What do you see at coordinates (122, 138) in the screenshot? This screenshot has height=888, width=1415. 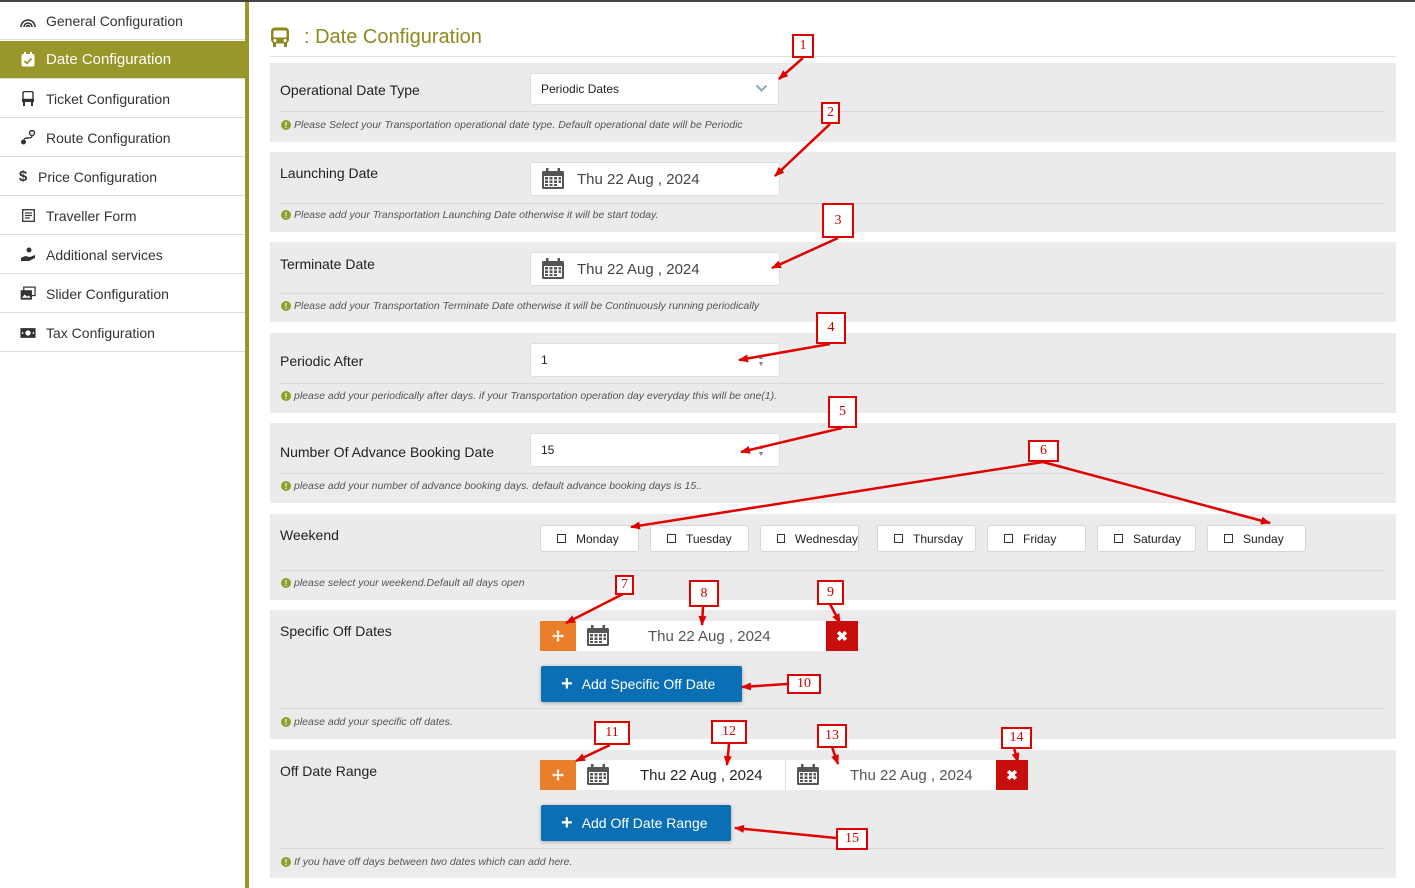 I see `sidebar-item-route-configuration: Route Configuration` at bounding box center [122, 138].